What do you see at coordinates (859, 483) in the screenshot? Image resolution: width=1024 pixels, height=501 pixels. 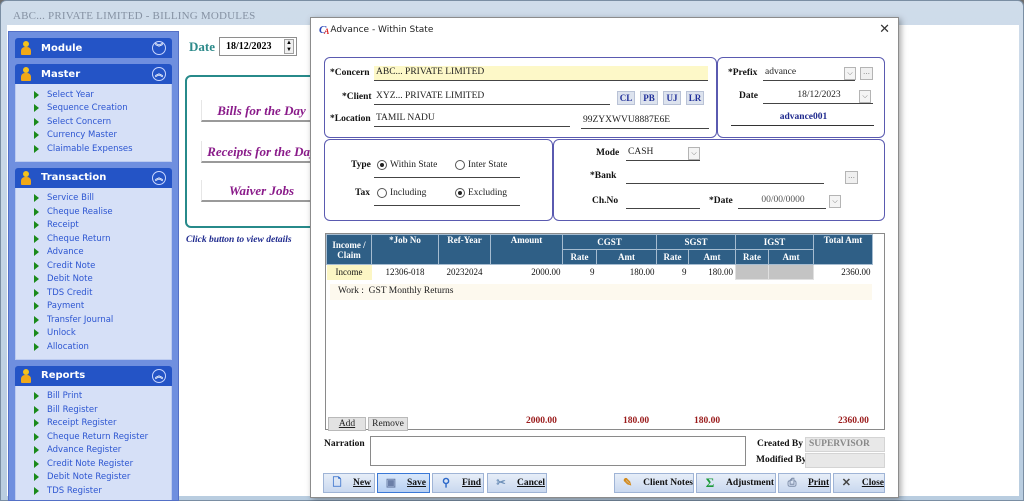 I see `close-button: ✕ Close` at bounding box center [859, 483].